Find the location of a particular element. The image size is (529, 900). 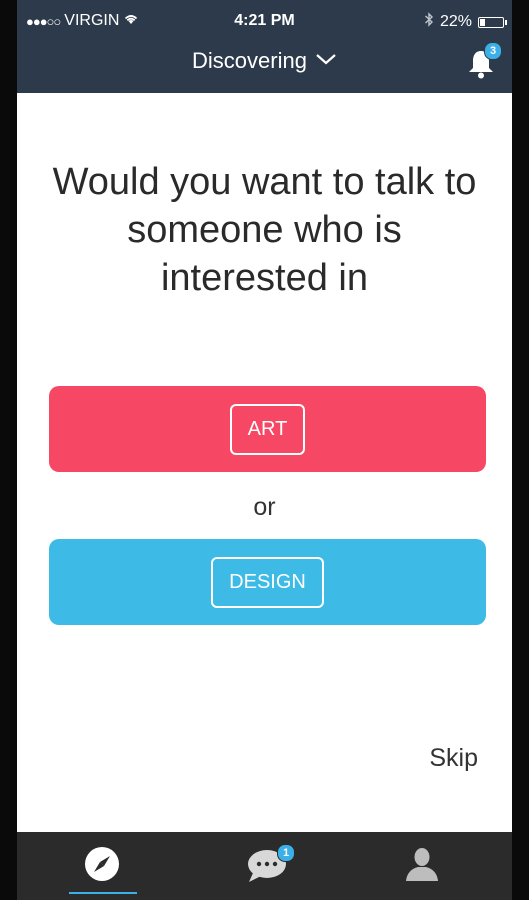

tab-chat: 1 is located at coordinates (267, 866).